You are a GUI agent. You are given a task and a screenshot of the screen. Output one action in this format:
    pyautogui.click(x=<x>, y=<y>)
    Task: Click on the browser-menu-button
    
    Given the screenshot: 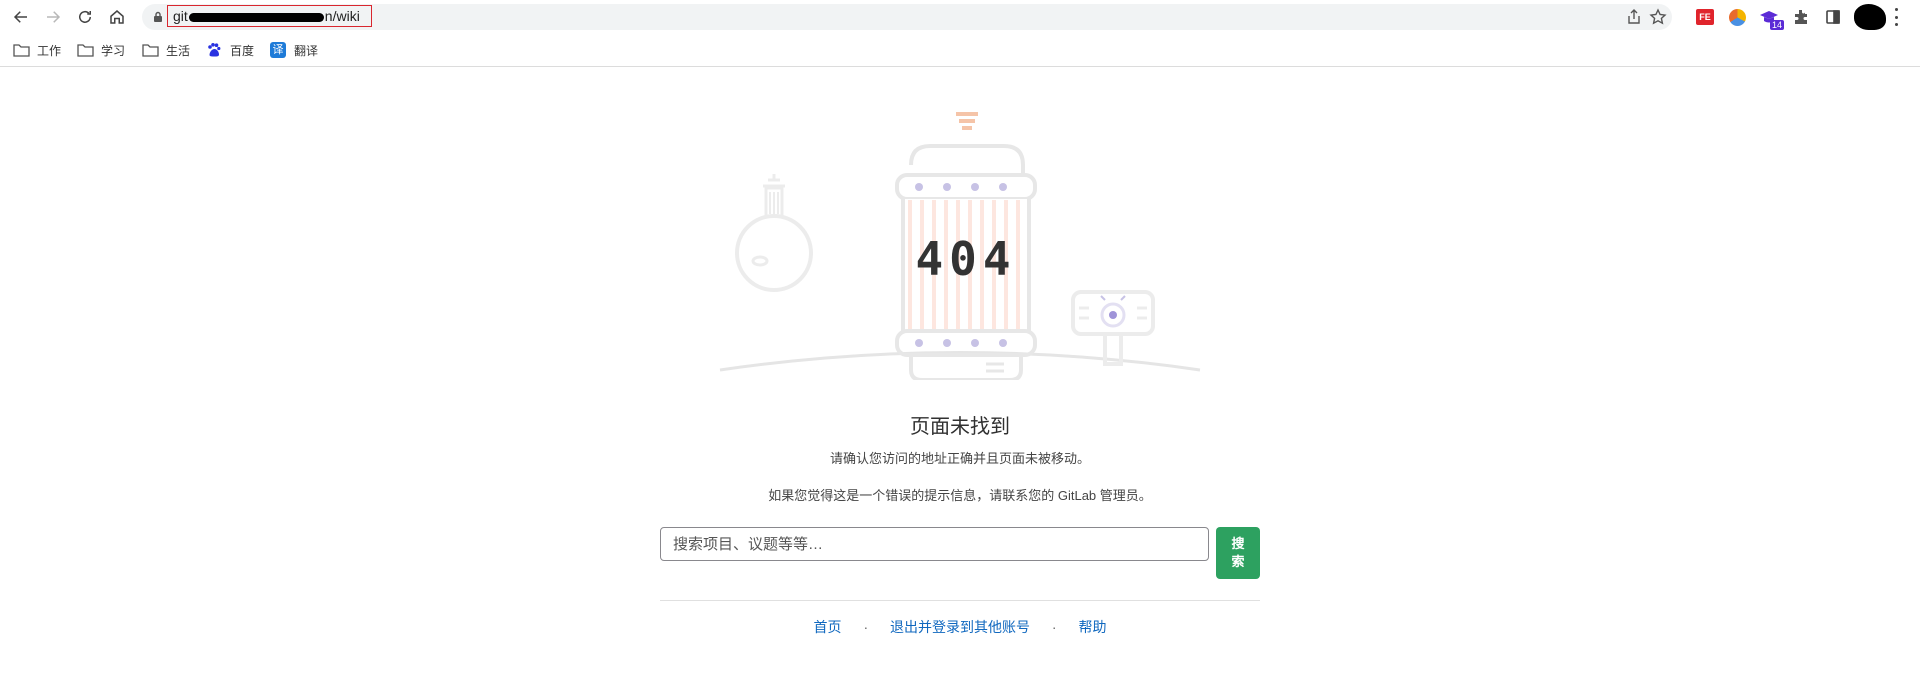 What is the action you would take?
    pyautogui.click(x=1896, y=17)
    